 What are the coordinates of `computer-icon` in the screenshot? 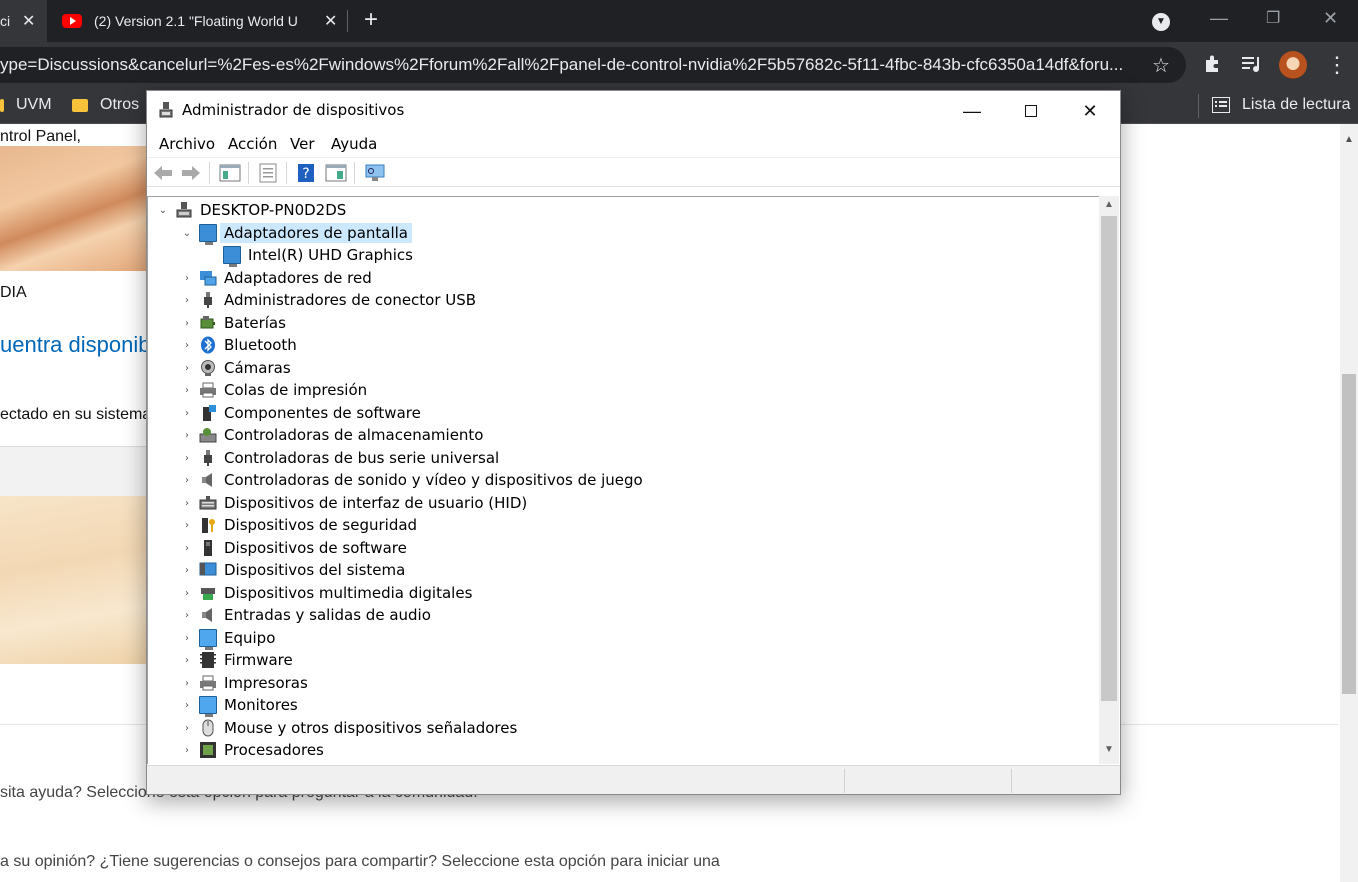 It's located at (208, 639).